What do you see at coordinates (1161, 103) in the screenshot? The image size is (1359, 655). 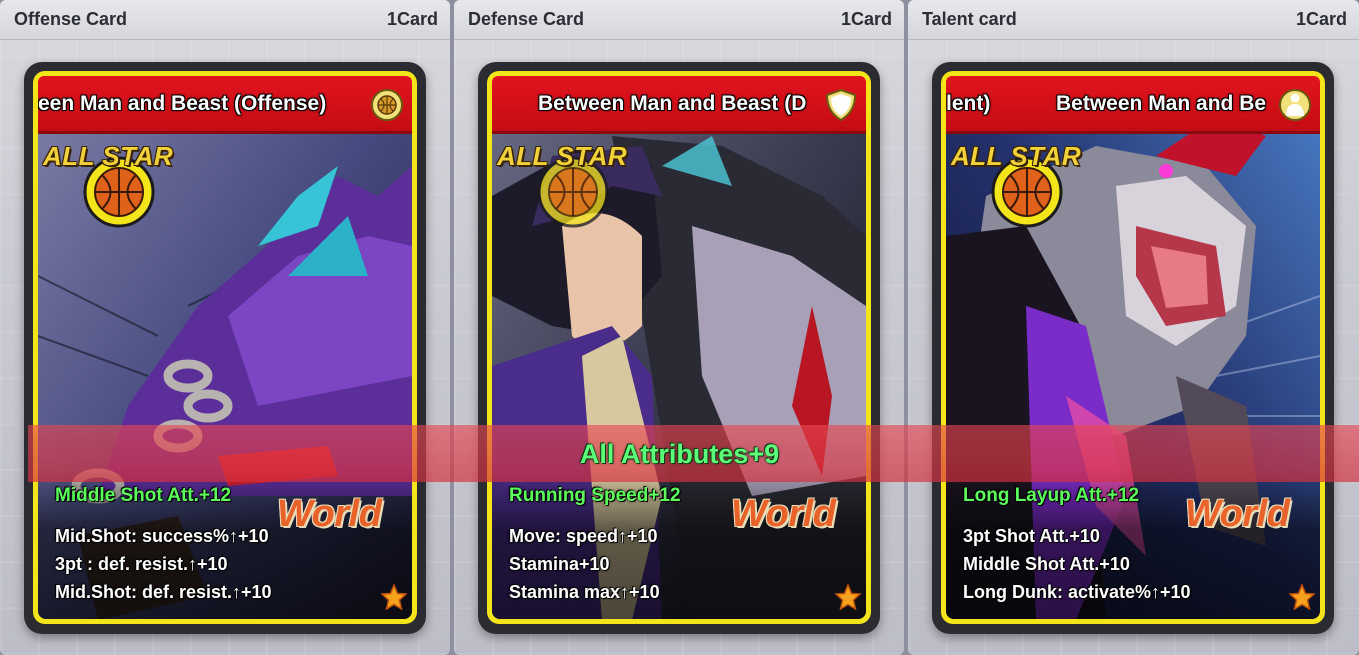 I see `card-title: Between Man and Be` at bounding box center [1161, 103].